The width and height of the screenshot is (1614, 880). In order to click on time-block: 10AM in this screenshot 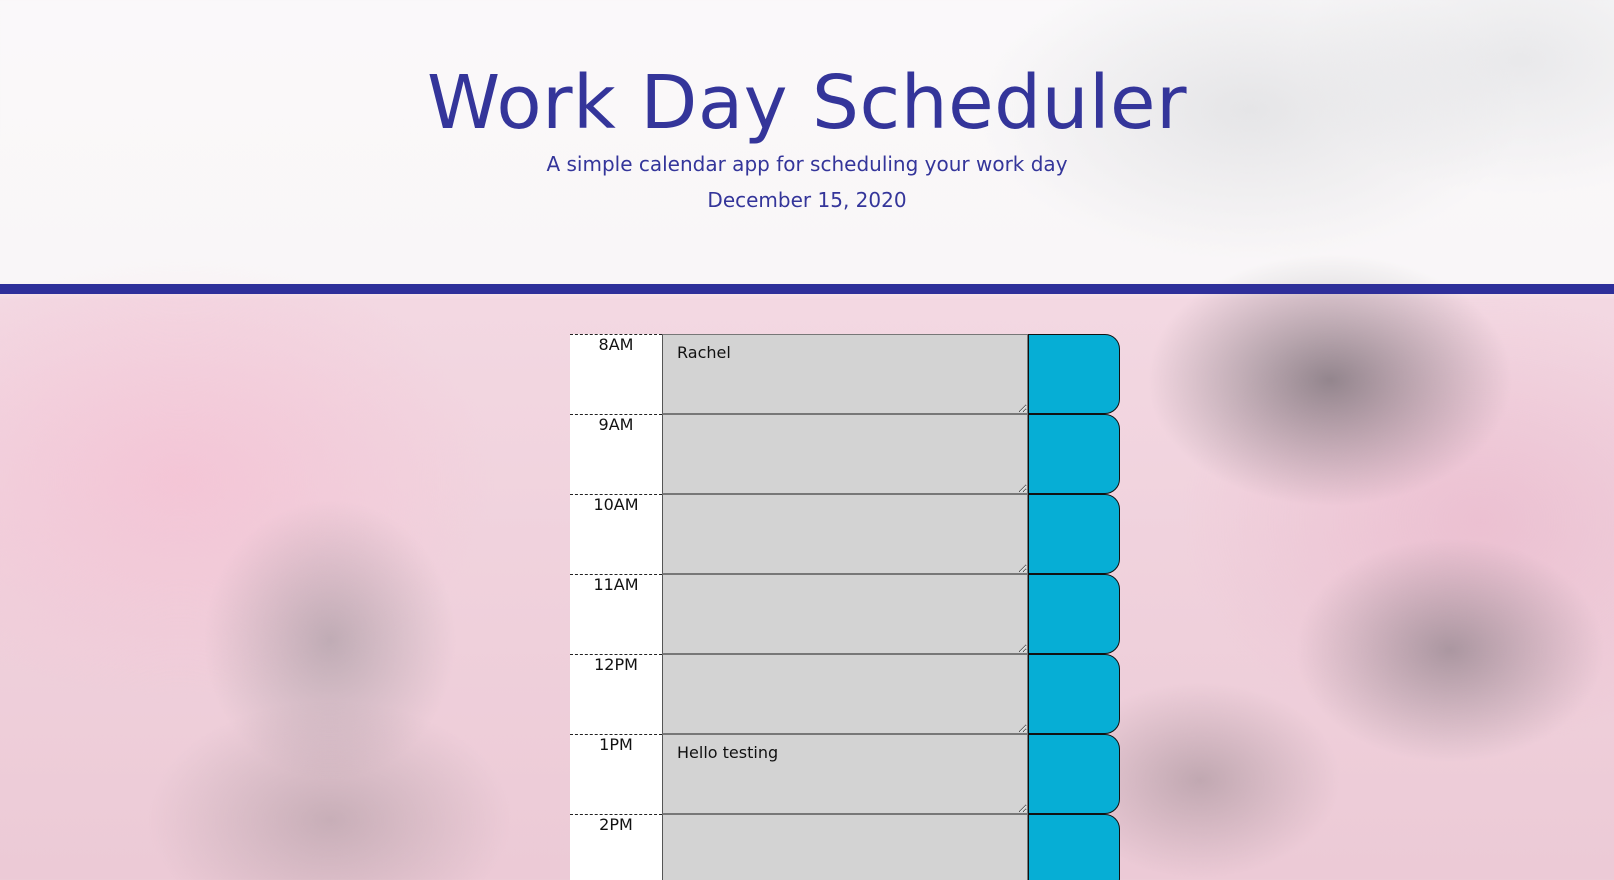, I will do `click(845, 534)`.